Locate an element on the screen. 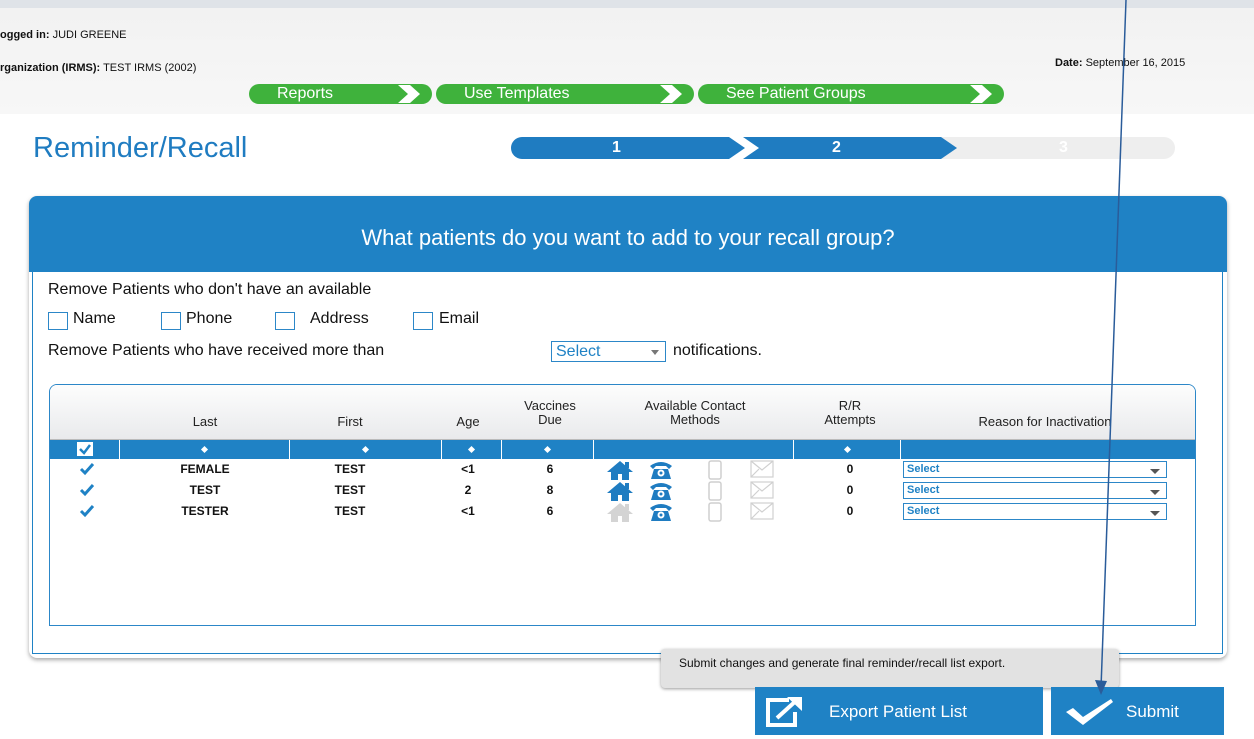 The width and height of the screenshot is (1254, 739). col-first: First is located at coordinates (350, 422).